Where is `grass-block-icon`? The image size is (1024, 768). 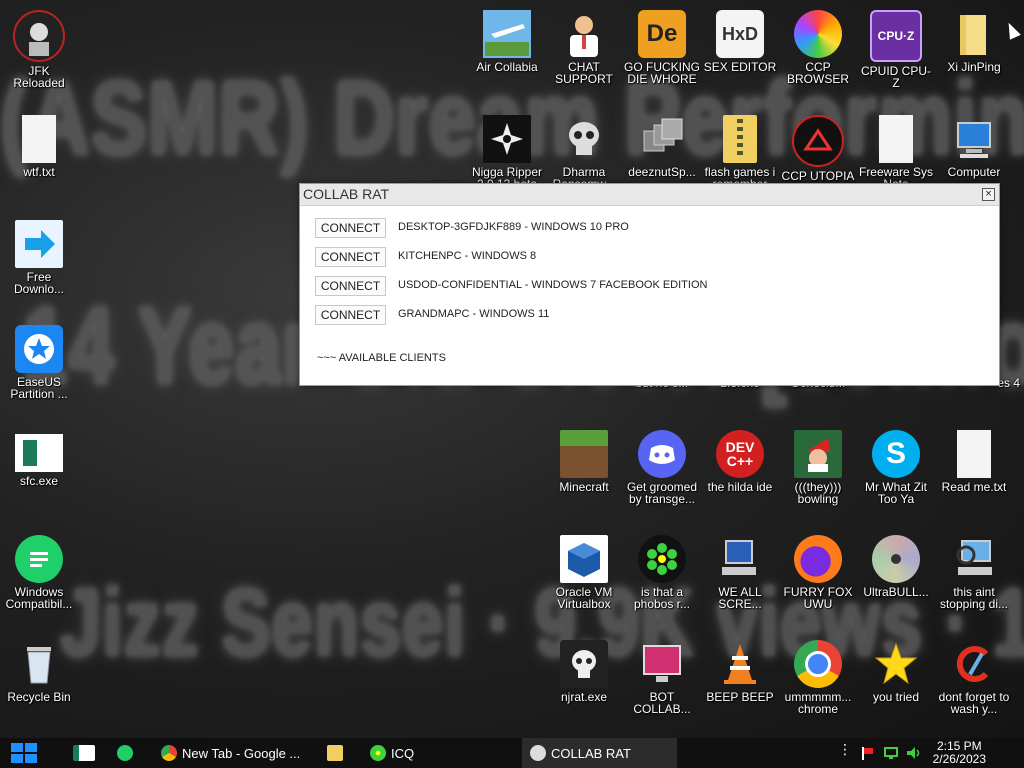
grass-block-icon is located at coordinates (584, 454).